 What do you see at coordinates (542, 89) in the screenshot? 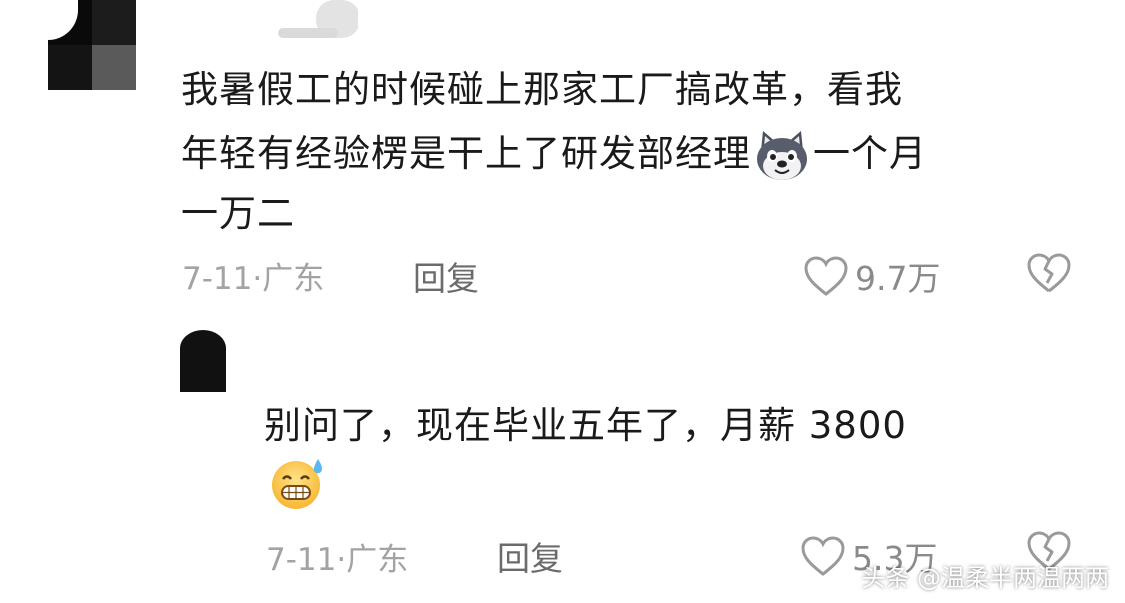
I see `comment-text-line-1: 我暑假工的时候碰上那家工厂搞改革，看我` at bounding box center [542, 89].